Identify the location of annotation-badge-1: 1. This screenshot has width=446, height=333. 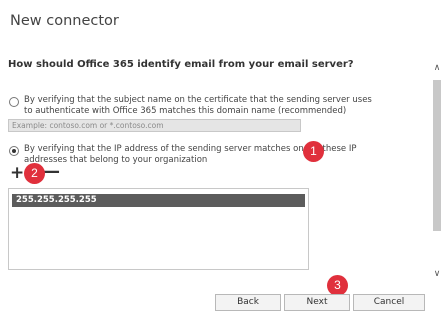
(313, 151).